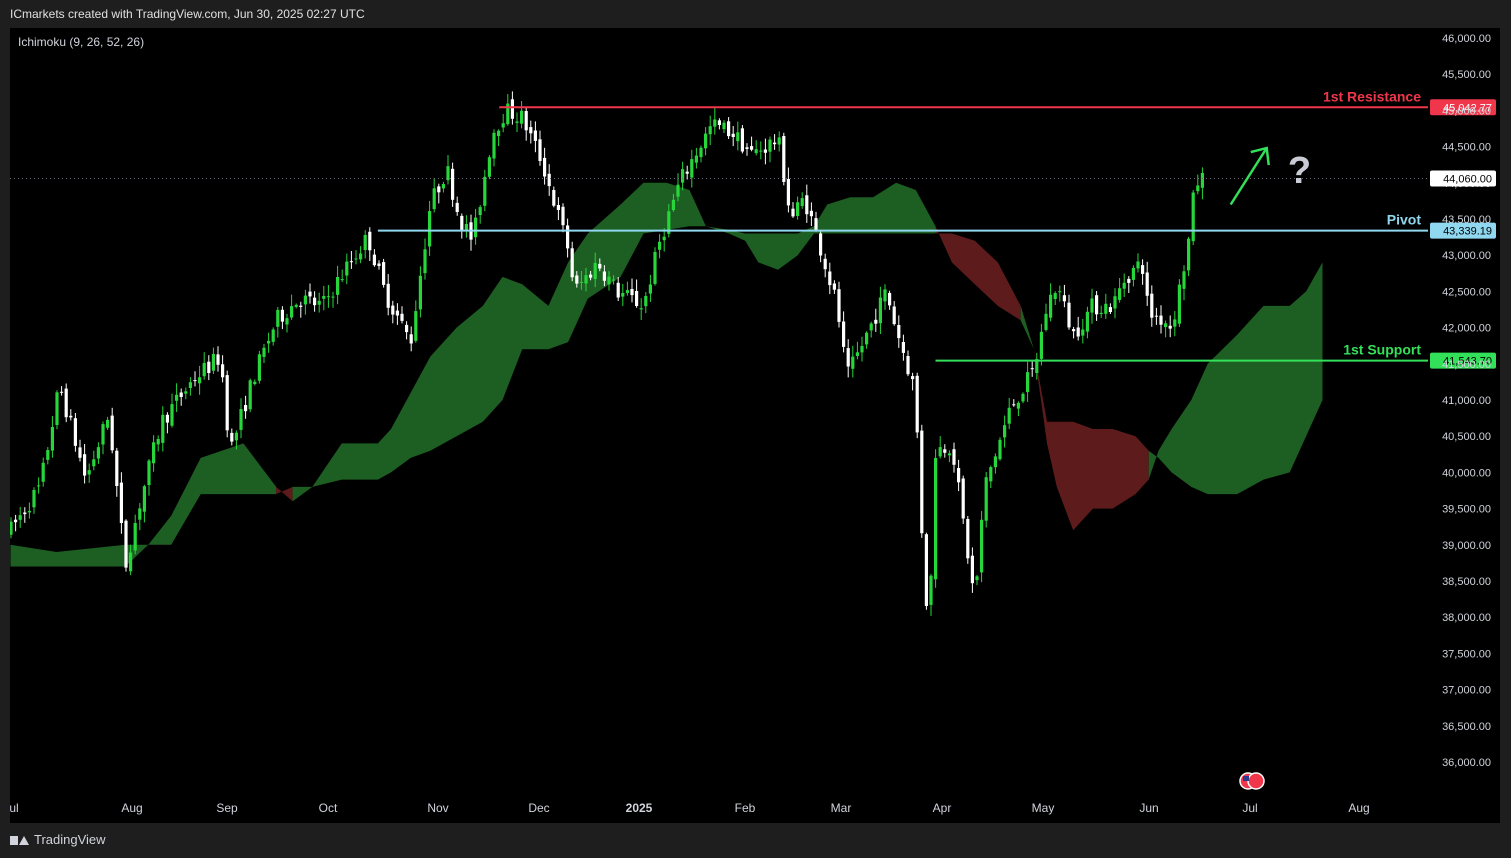 Image resolution: width=1511 pixels, height=858 pixels. Describe the element at coordinates (227, 808) in the screenshot. I see `x-tick-label: Sep` at that location.